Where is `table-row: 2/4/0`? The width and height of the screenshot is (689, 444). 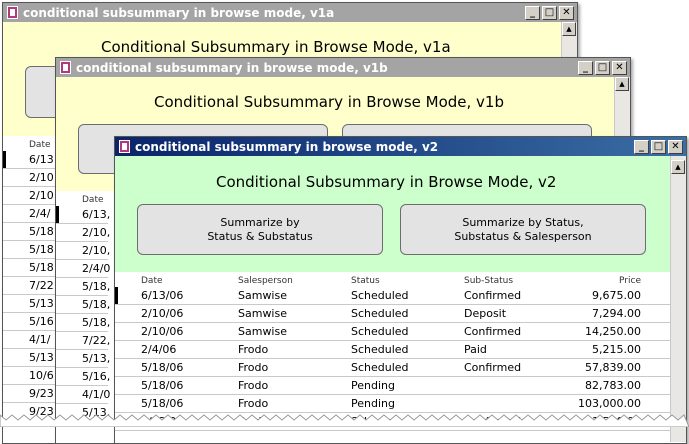
table-row: 2/4/0 is located at coordinates (83, 269).